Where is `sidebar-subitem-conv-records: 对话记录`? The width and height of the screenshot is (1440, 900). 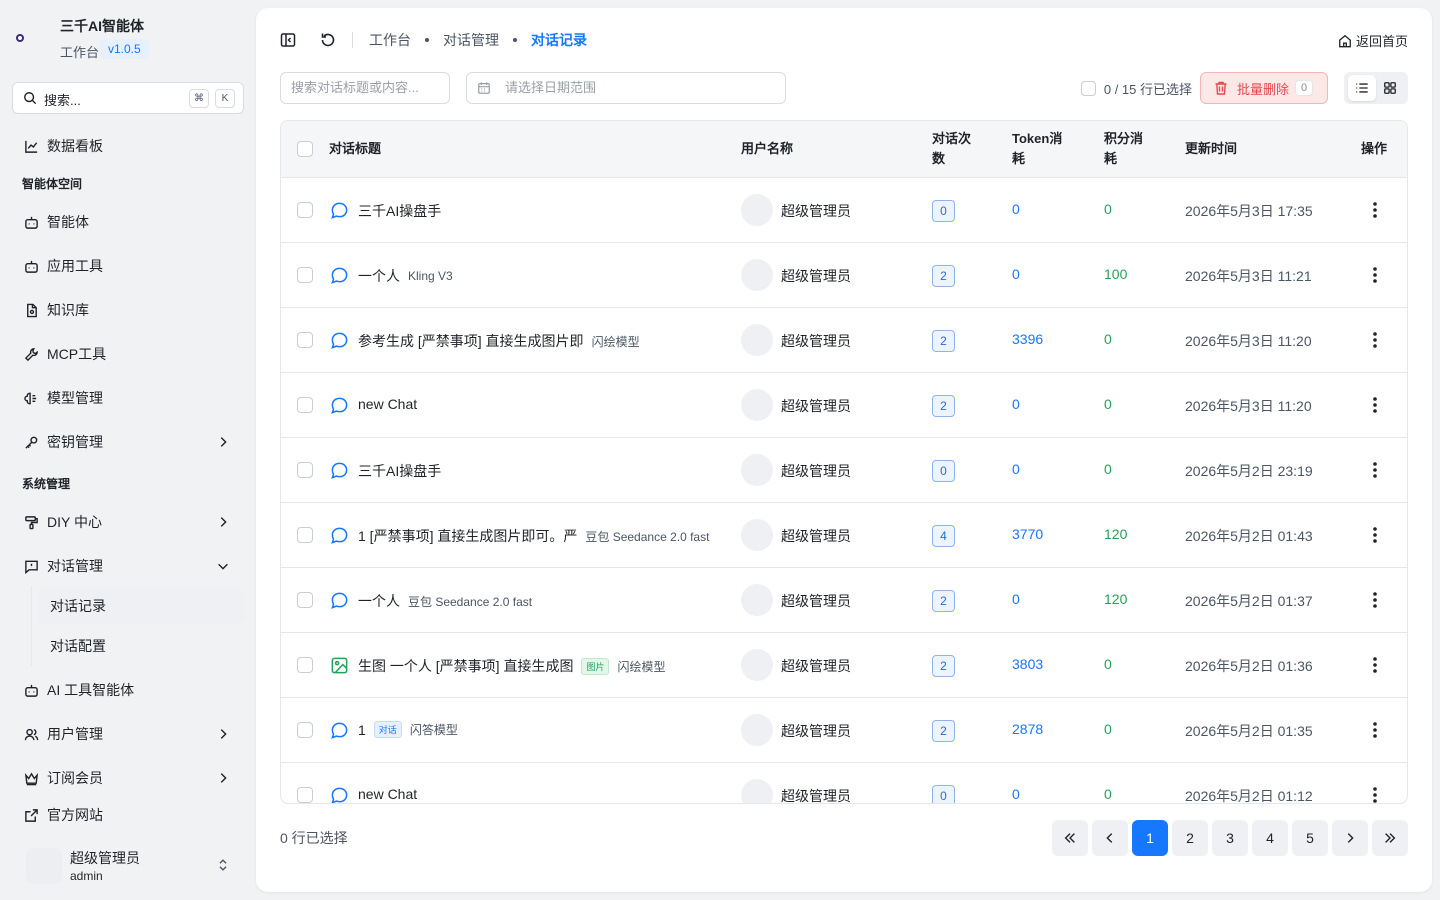 sidebar-subitem-conv-records: 对话记录 is located at coordinates (141, 606).